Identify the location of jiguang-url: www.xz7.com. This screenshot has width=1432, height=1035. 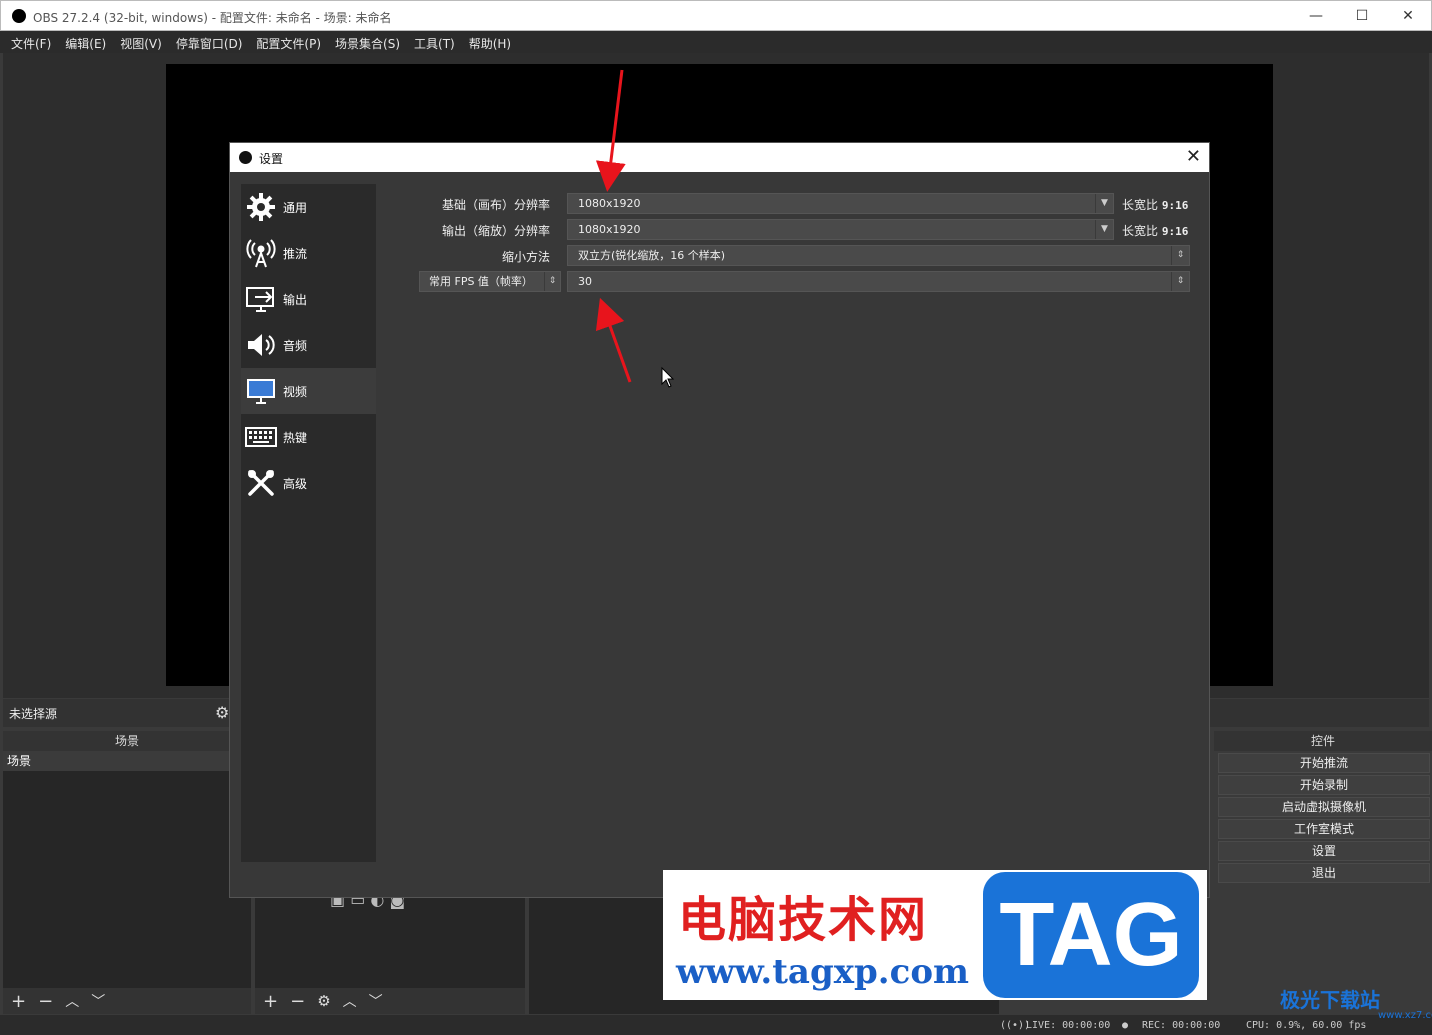
(1405, 1015).